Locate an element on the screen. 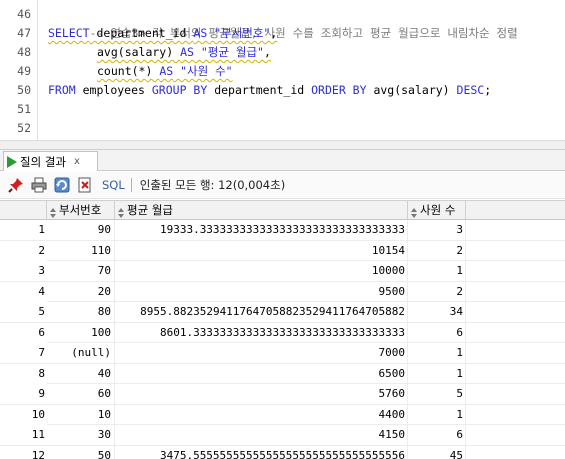  code-line-select: SELECT department_id AS "부서번호", is located at coordinates (162, 33).